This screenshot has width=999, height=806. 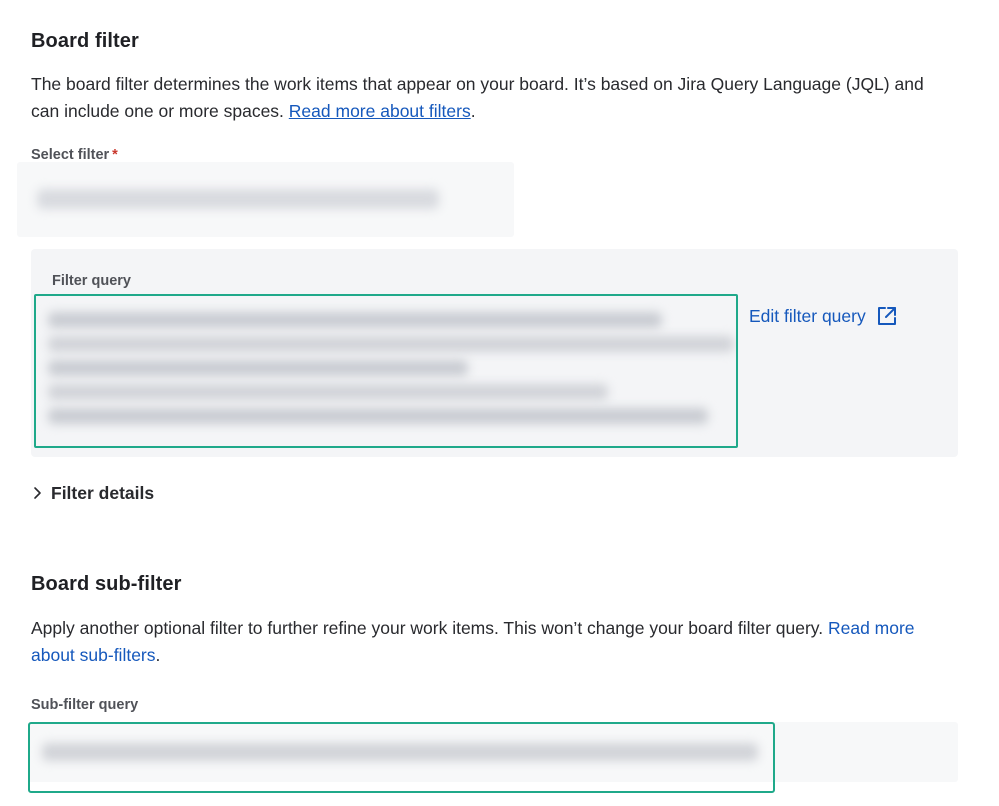 I want to click on redacted-filter-name, so click(x=238, y=199).